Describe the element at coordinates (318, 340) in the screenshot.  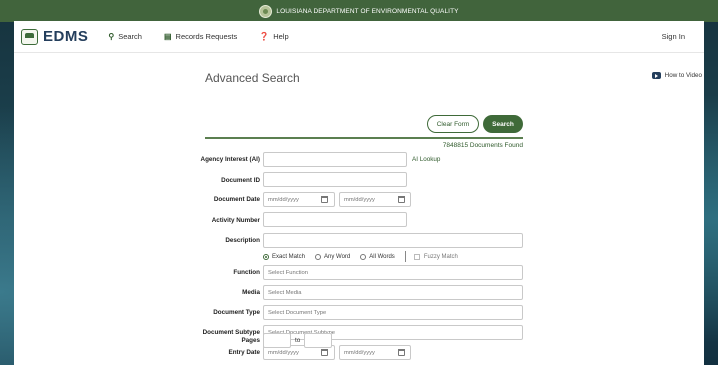
I see `pages-to-input` at that location.